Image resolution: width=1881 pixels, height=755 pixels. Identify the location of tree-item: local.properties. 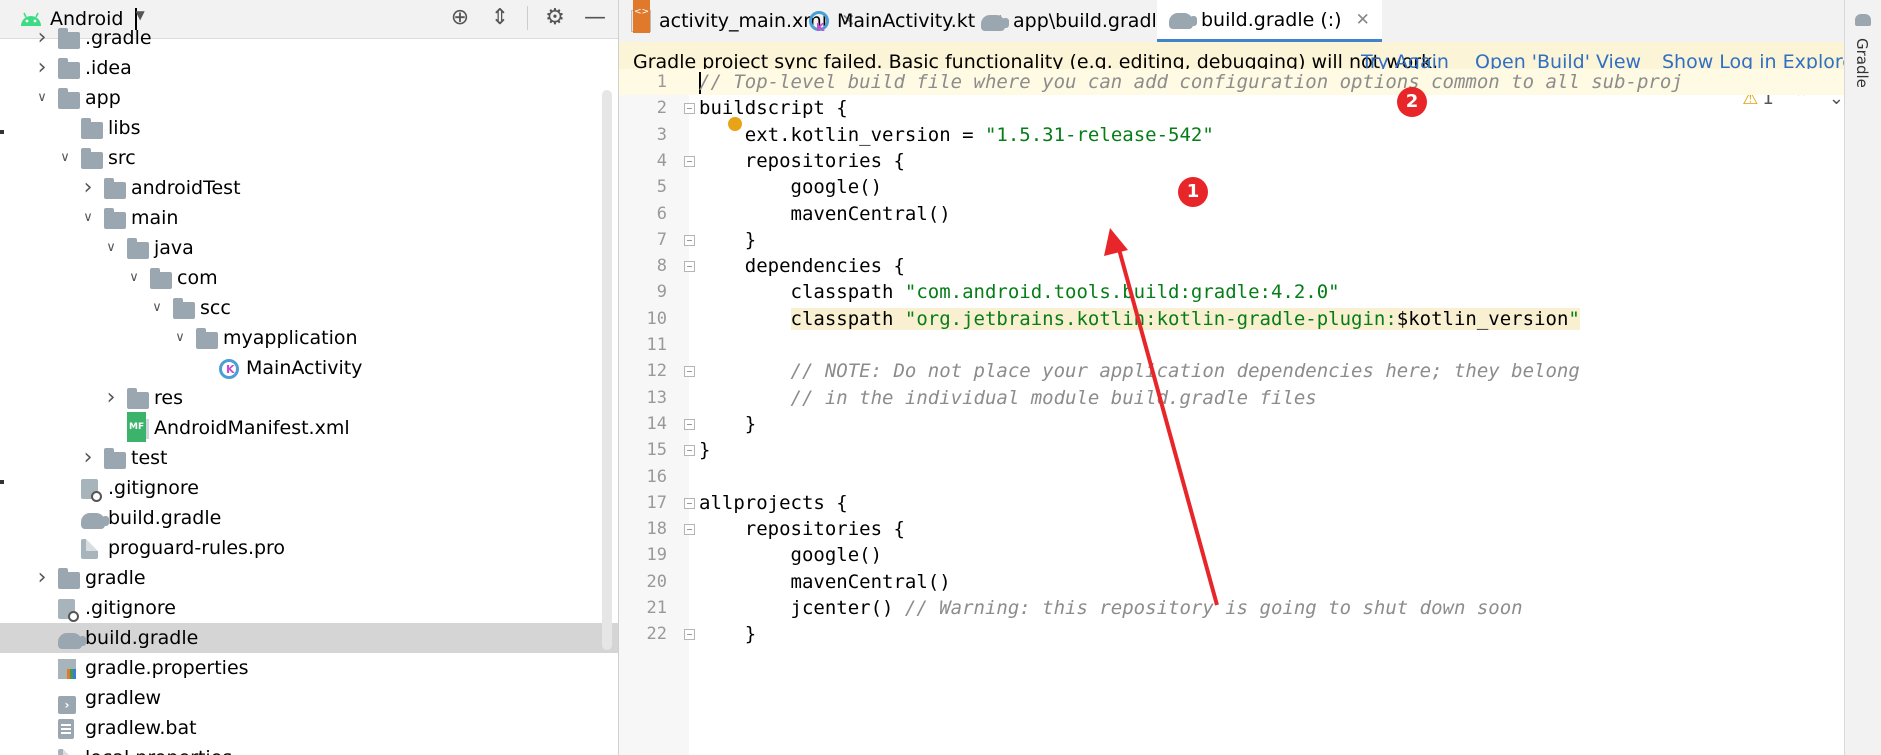
(309, 749).